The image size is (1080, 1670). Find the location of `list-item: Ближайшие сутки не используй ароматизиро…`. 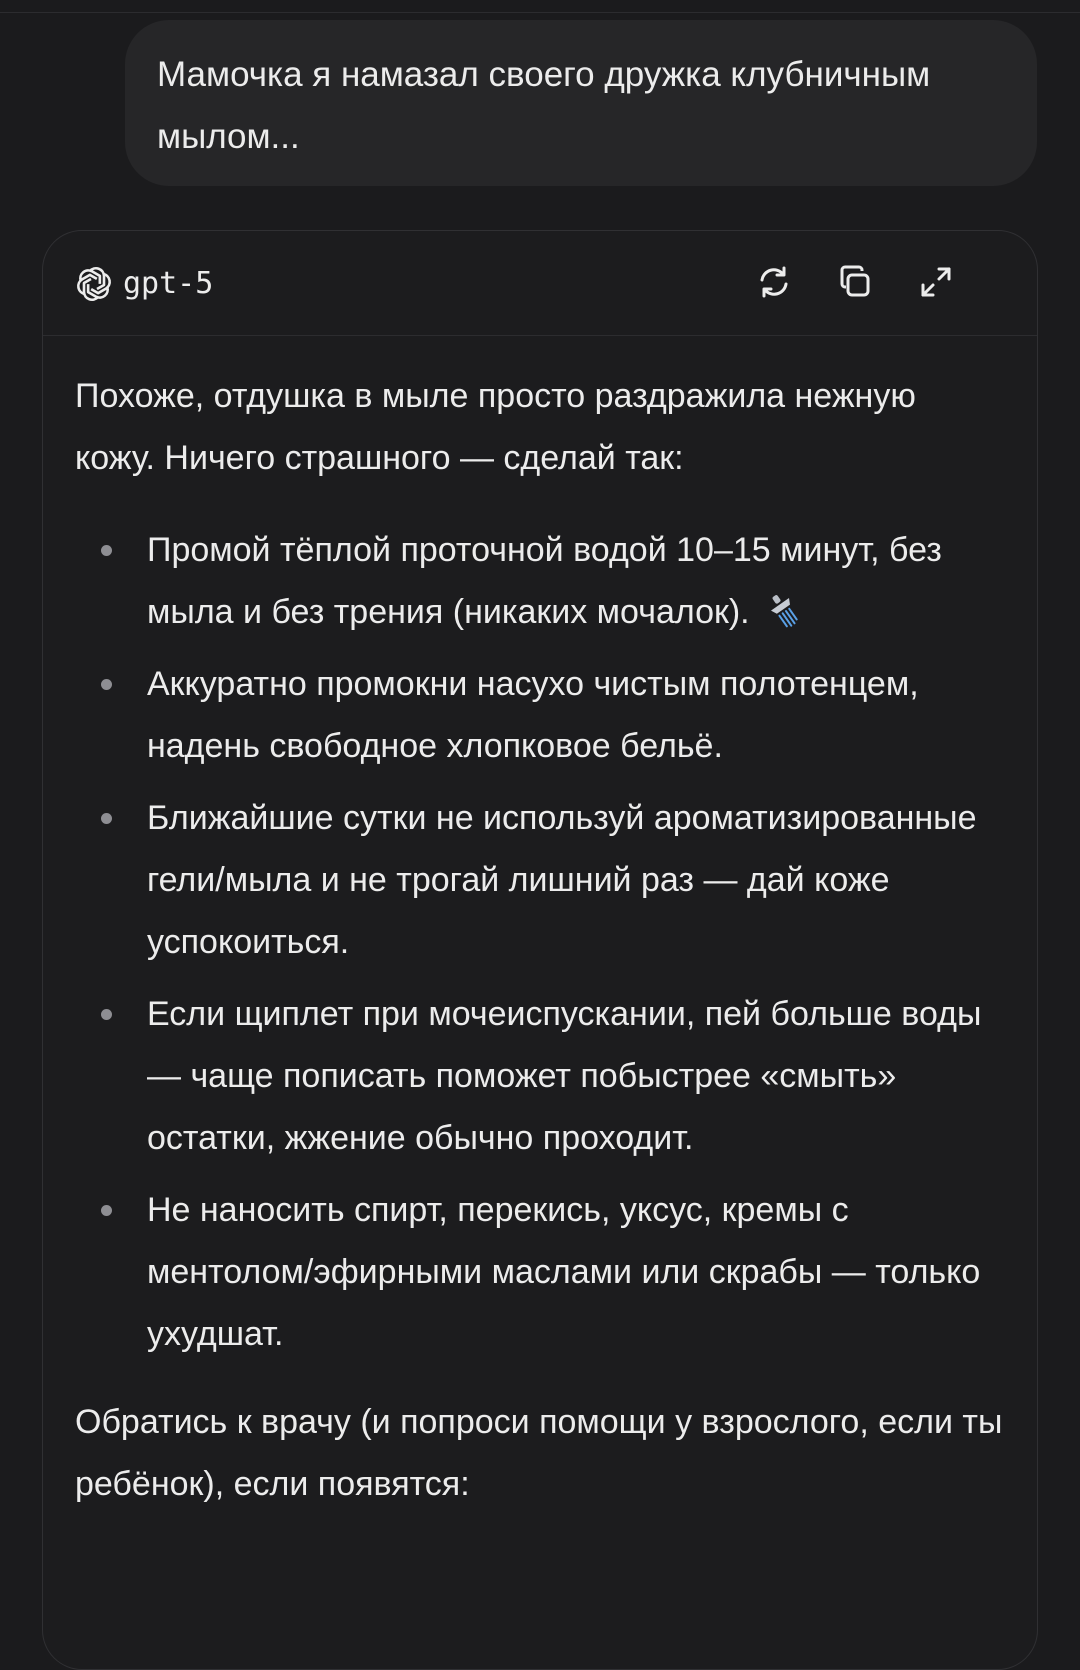

list-item: Ближайшие сутки не используй ароматизиро… is located at coordinates (540, 880).